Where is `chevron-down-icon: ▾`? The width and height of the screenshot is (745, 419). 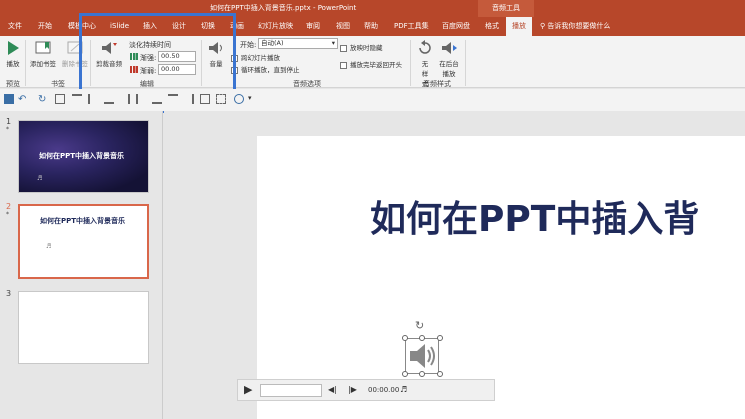
chevron-down-icon: ▾ is located at coordinates (333, 43).